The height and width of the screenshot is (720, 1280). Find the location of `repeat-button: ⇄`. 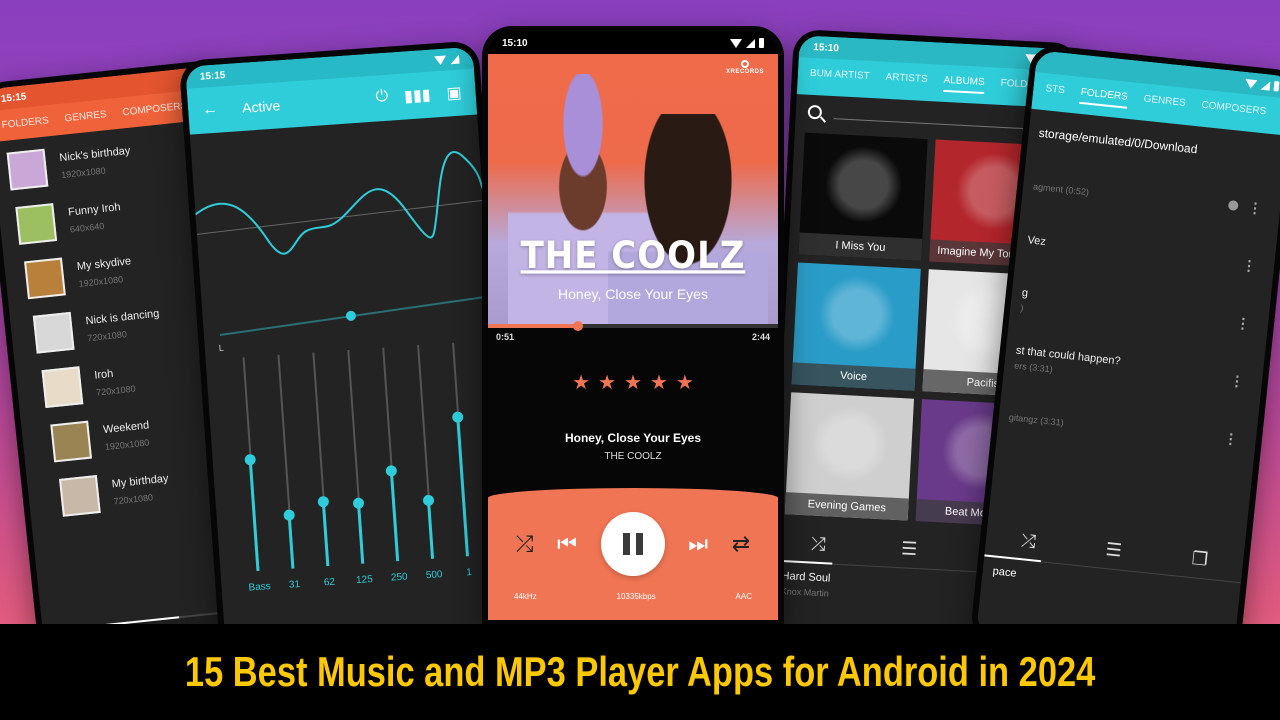

repeat-button: ⇄ is located at coordinates (741, 544).